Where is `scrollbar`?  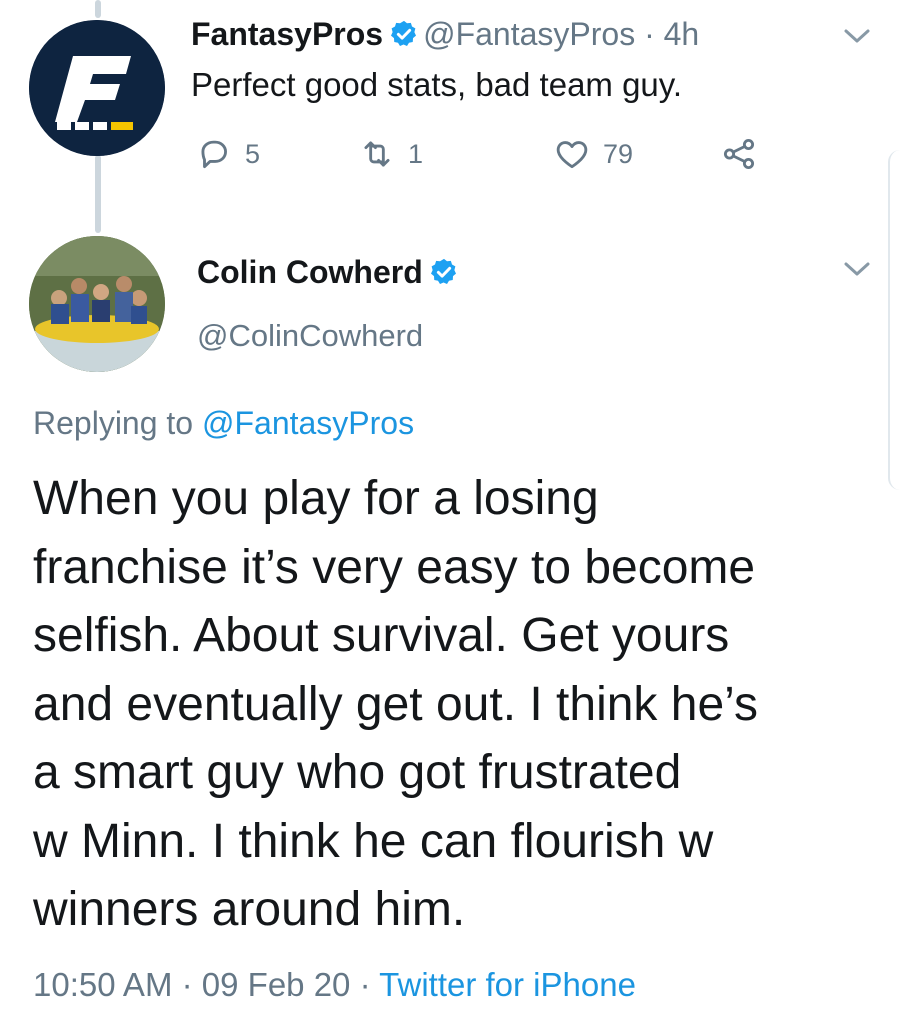 scrollbar is located at coordinates (894, 320).